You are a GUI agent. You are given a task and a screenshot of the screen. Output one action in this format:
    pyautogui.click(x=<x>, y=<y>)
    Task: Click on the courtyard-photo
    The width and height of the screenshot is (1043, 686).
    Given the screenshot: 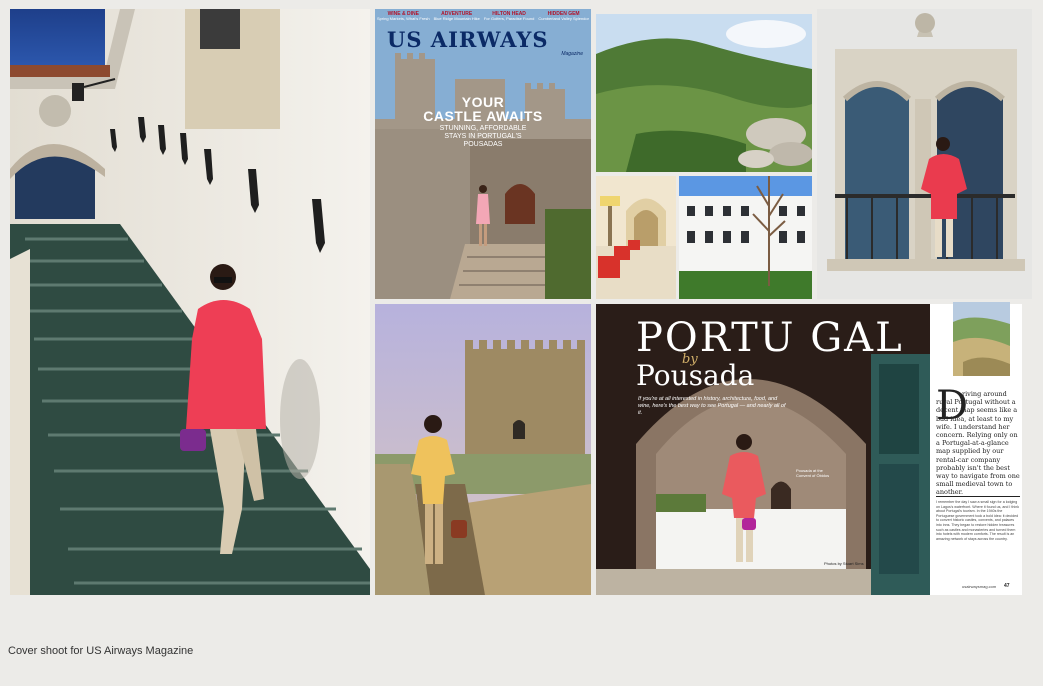 What is the action you would take?
    pyautogui.click(x=636, y=237)
    